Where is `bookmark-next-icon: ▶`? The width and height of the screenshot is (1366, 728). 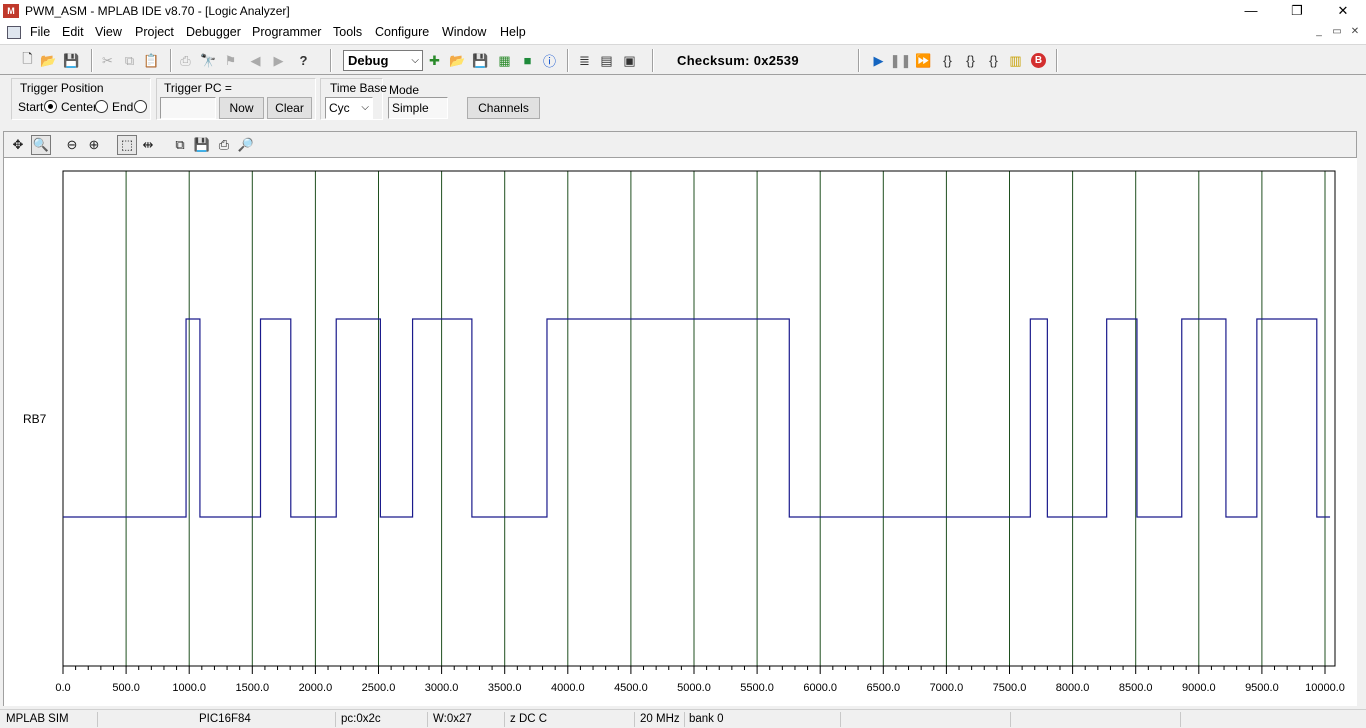
bookmark-next-icon: ▶ is located at coordinates (278, 60).